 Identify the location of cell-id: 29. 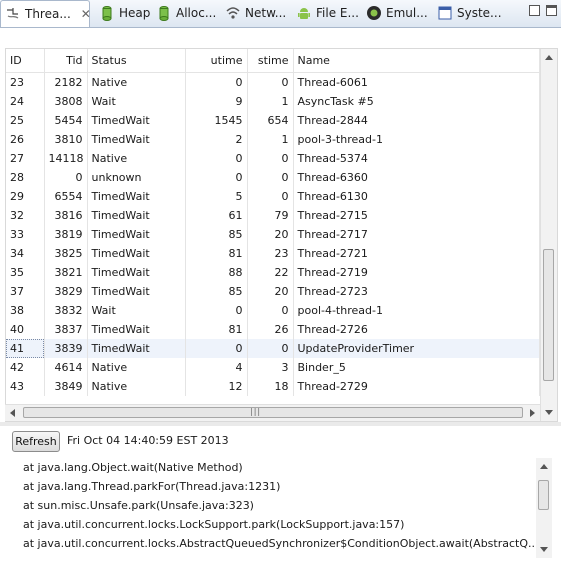
(25, 196).